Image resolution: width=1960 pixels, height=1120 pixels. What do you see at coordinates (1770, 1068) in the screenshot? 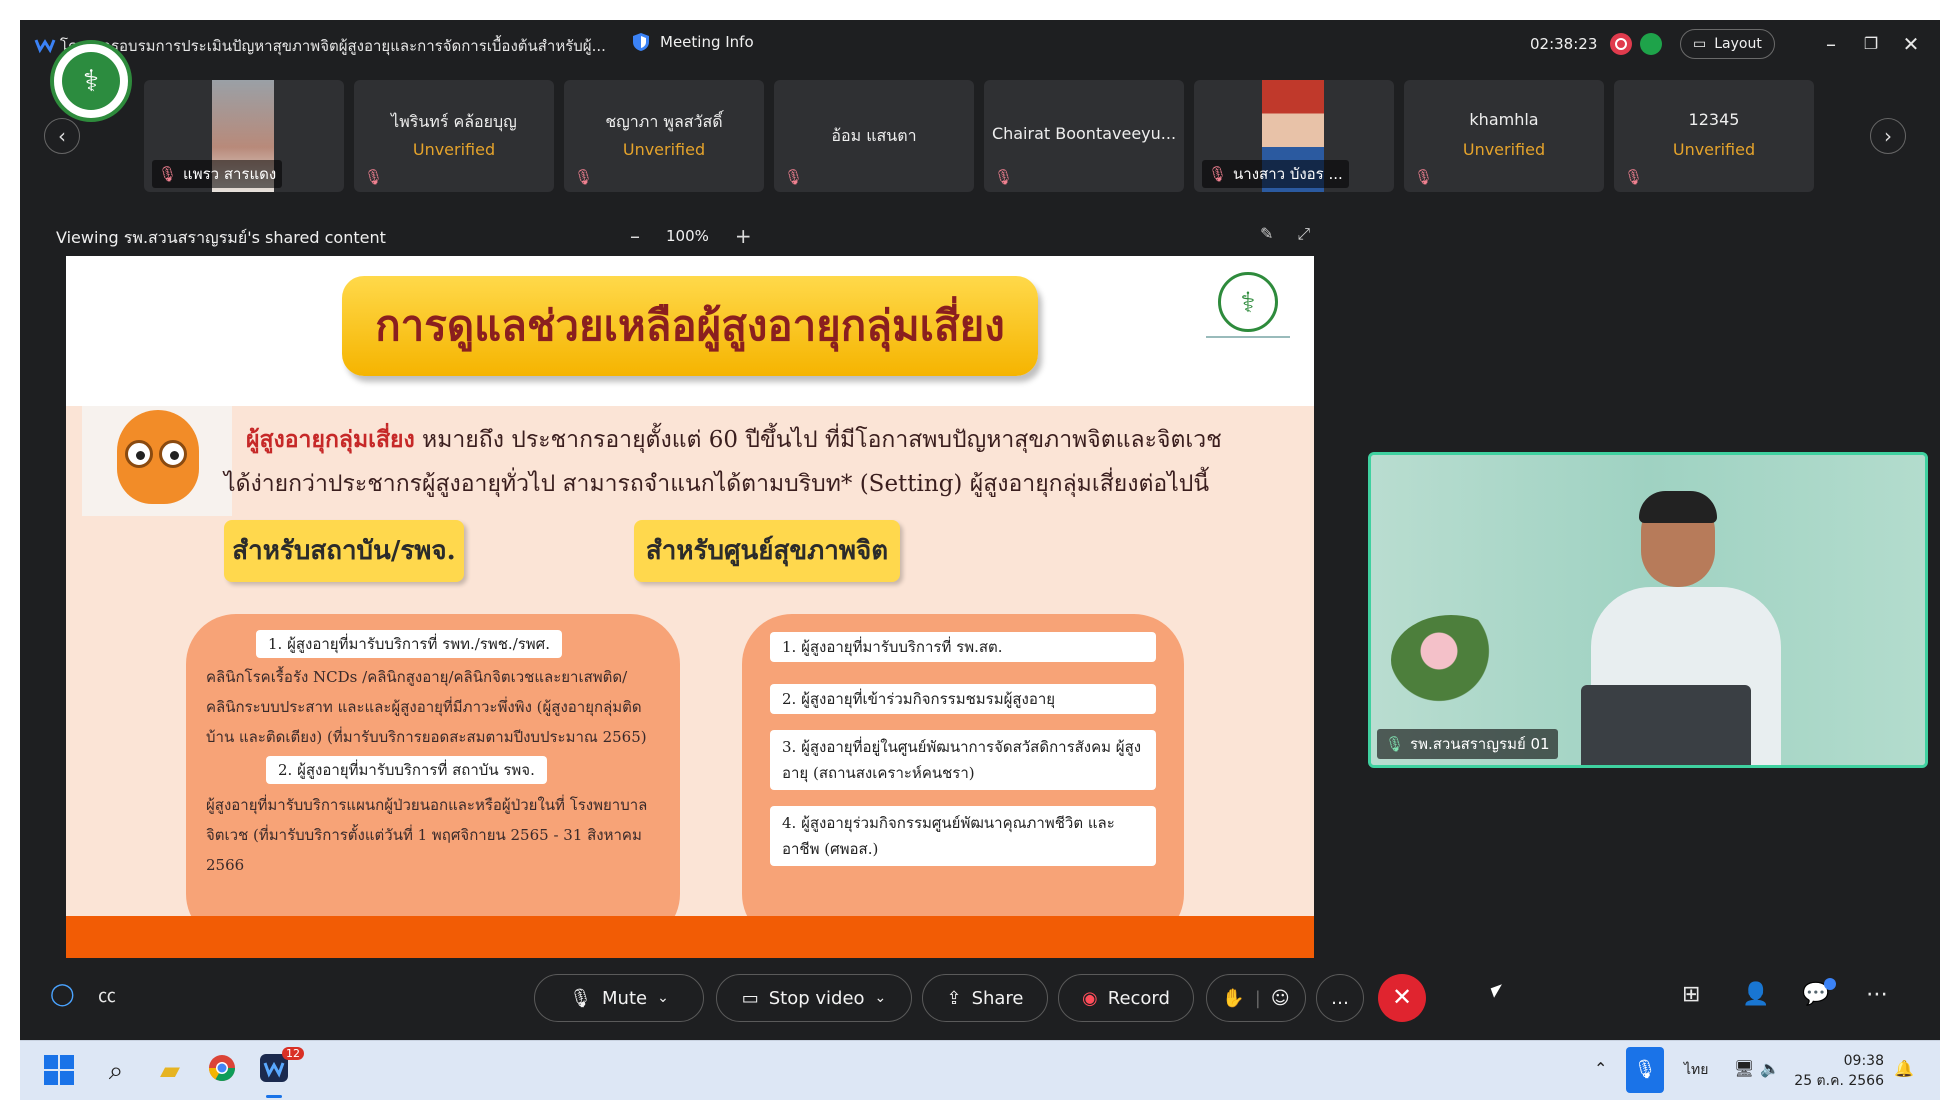
I see `volume-icon: 🔈` at bounding box center [1770, 1068].